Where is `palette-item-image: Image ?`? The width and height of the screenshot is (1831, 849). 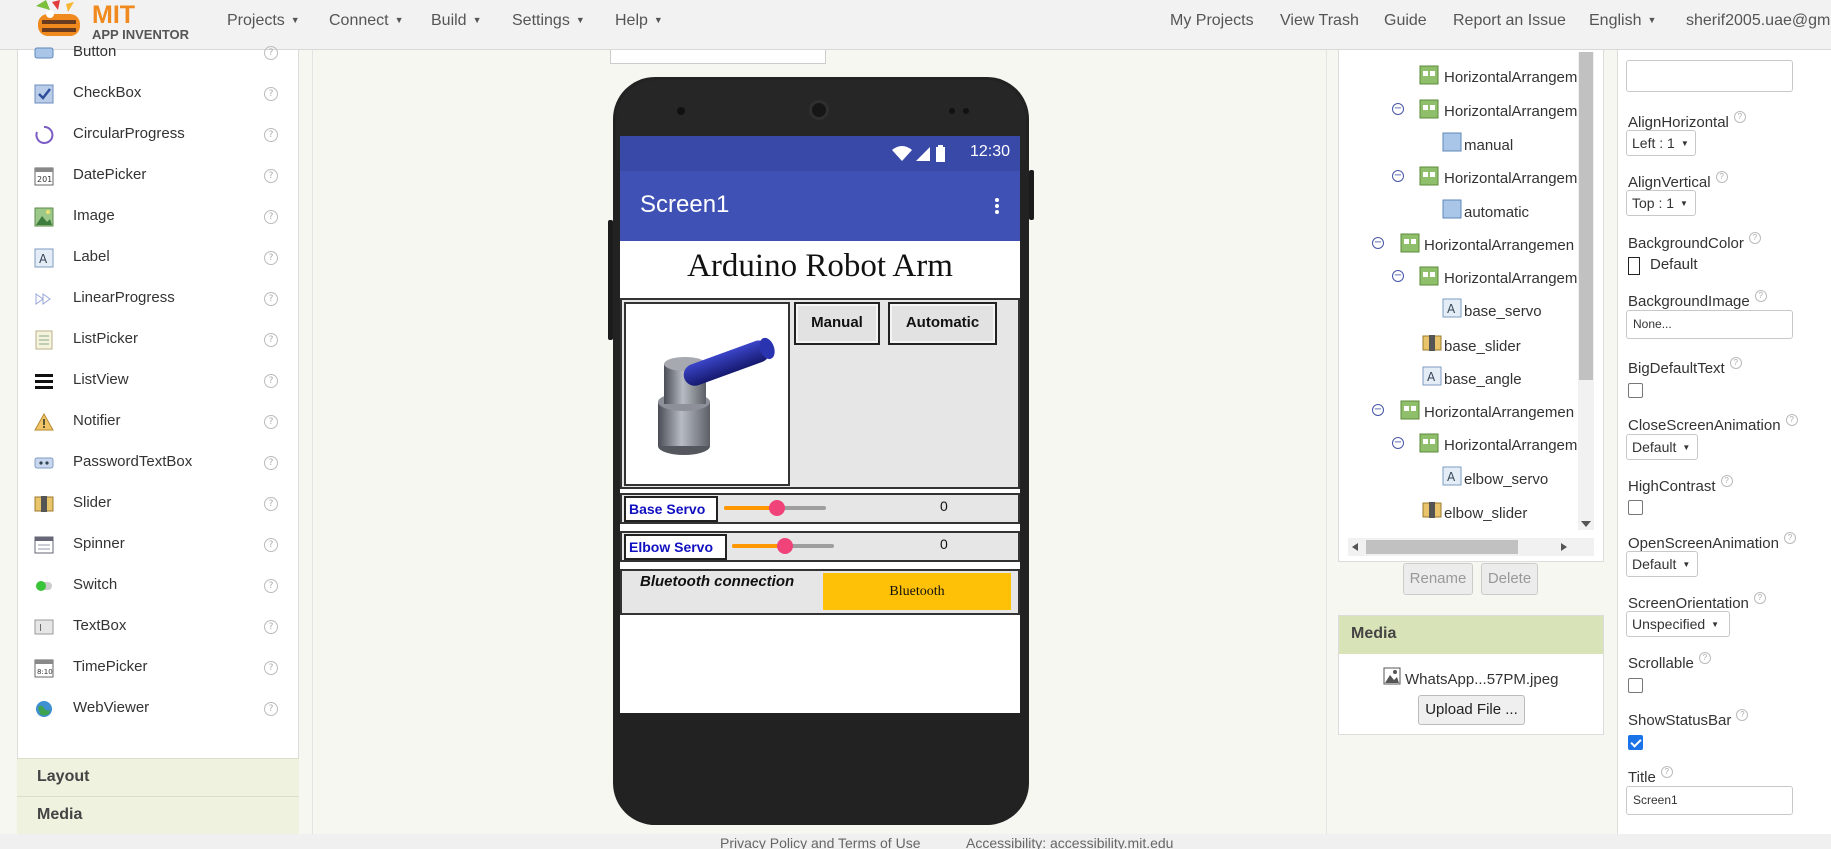
palette-item-image: Image ? is located at coordinates (158, 217).